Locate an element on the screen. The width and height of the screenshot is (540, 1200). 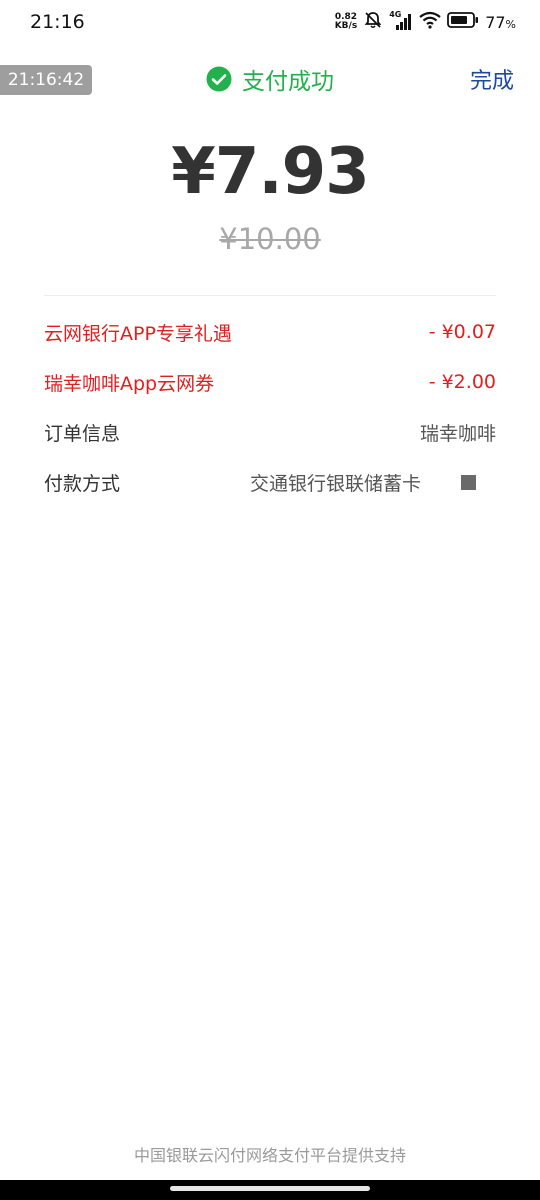
battery-percent-unit: % is located at coordinates (510, 24).